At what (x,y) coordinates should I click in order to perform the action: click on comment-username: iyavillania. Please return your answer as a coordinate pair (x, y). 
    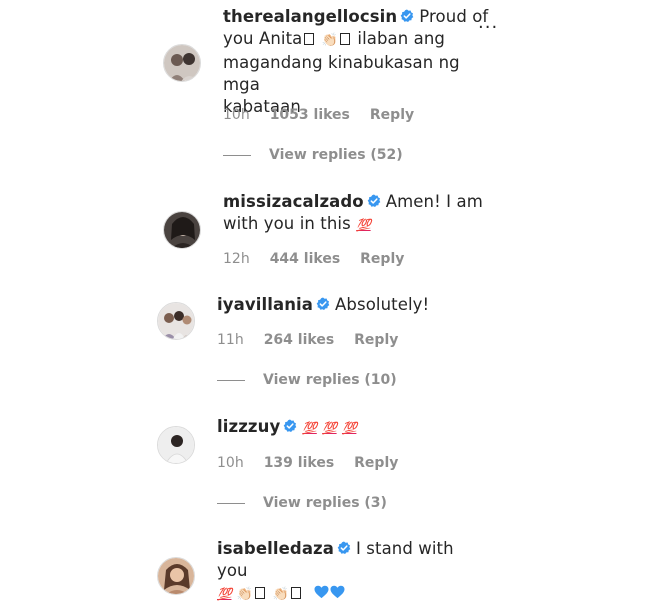
    Looking at the image, I should click on (265, 304).